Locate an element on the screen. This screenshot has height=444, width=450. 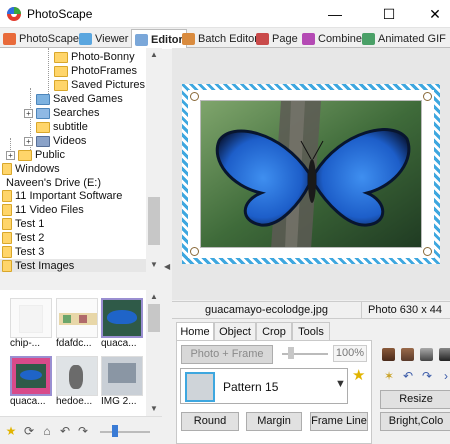
frame-percent: 100% is located at coordinates (350, 353).